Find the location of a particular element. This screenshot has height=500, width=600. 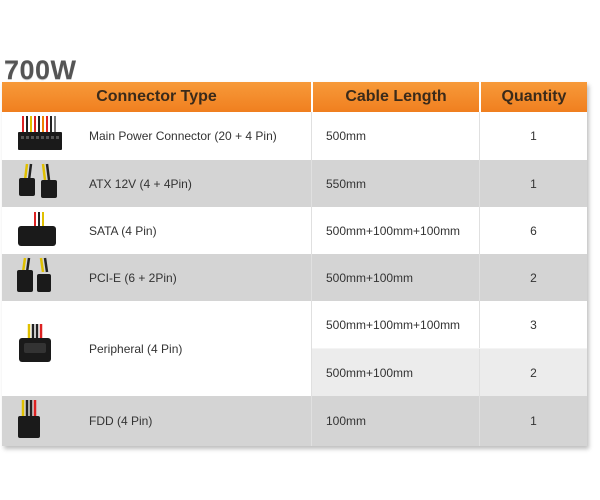

row-divider is located at coordinates (449, 348).